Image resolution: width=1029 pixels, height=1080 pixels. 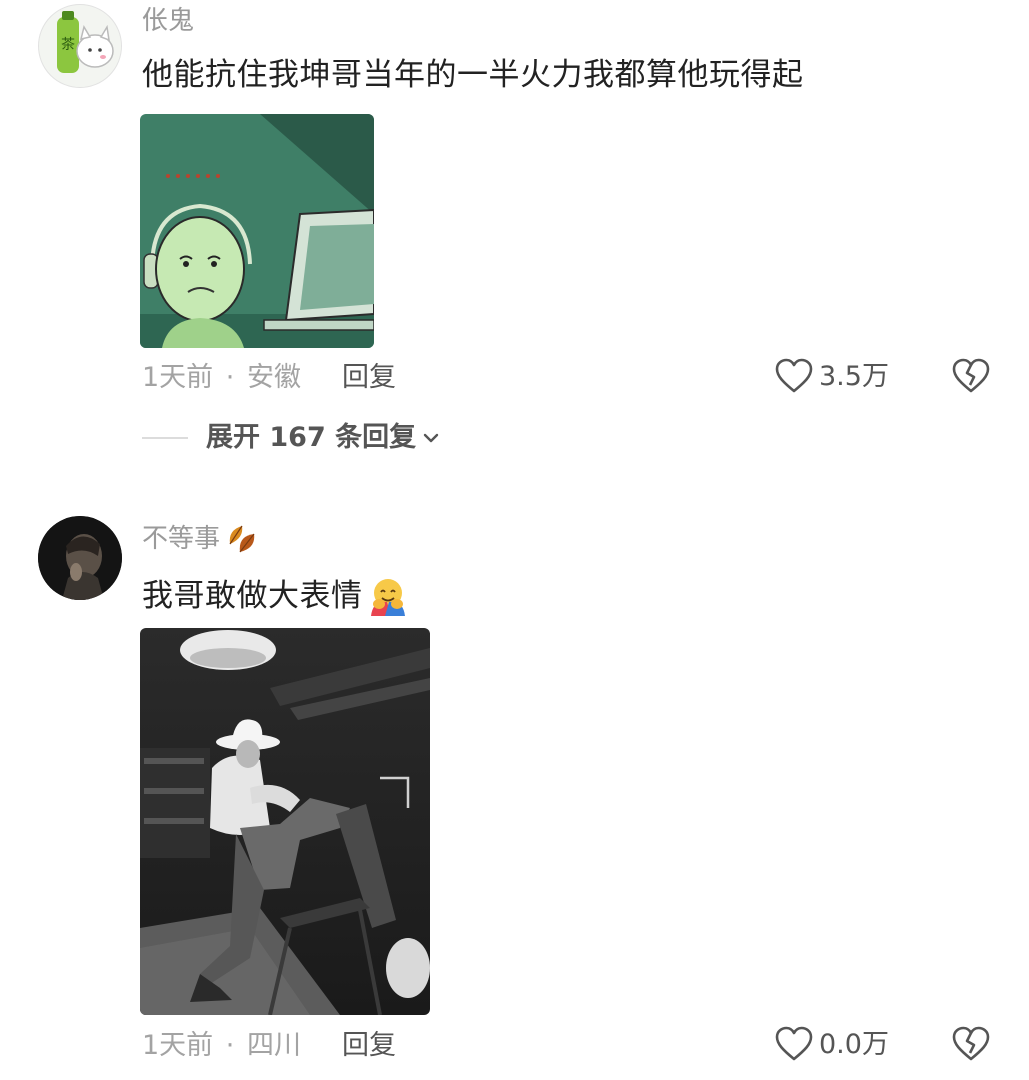 What do you see at coordinates (181, 539) in the screenshot?
I see `username: 不等事` at bounding box center [181, 539].